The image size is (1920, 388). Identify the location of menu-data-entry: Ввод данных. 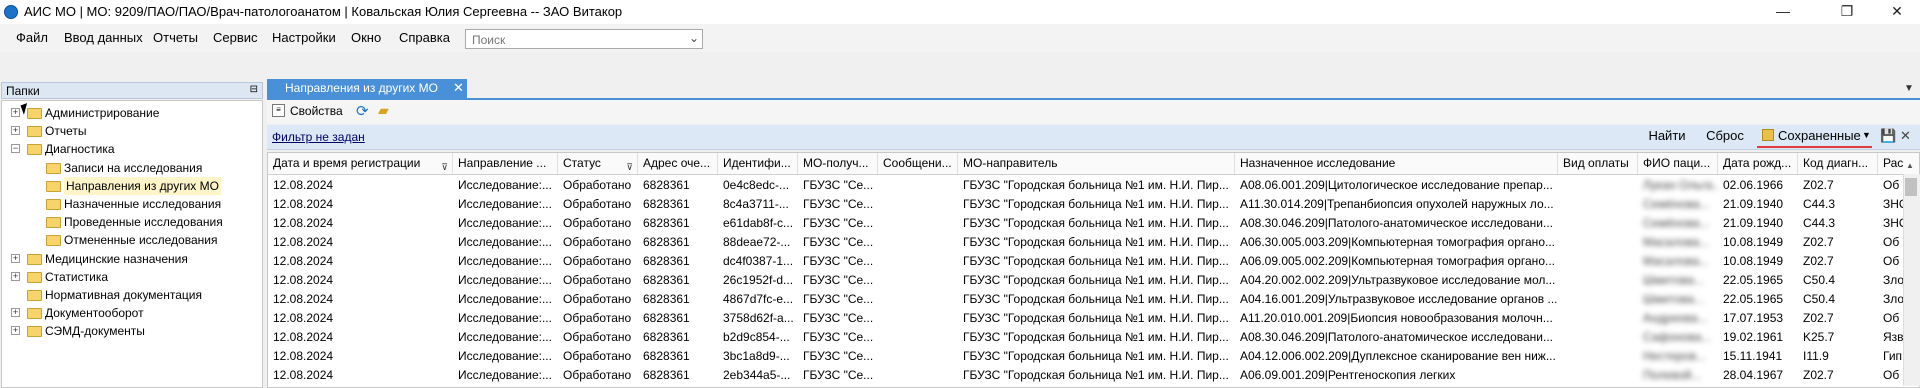
(103, 37).